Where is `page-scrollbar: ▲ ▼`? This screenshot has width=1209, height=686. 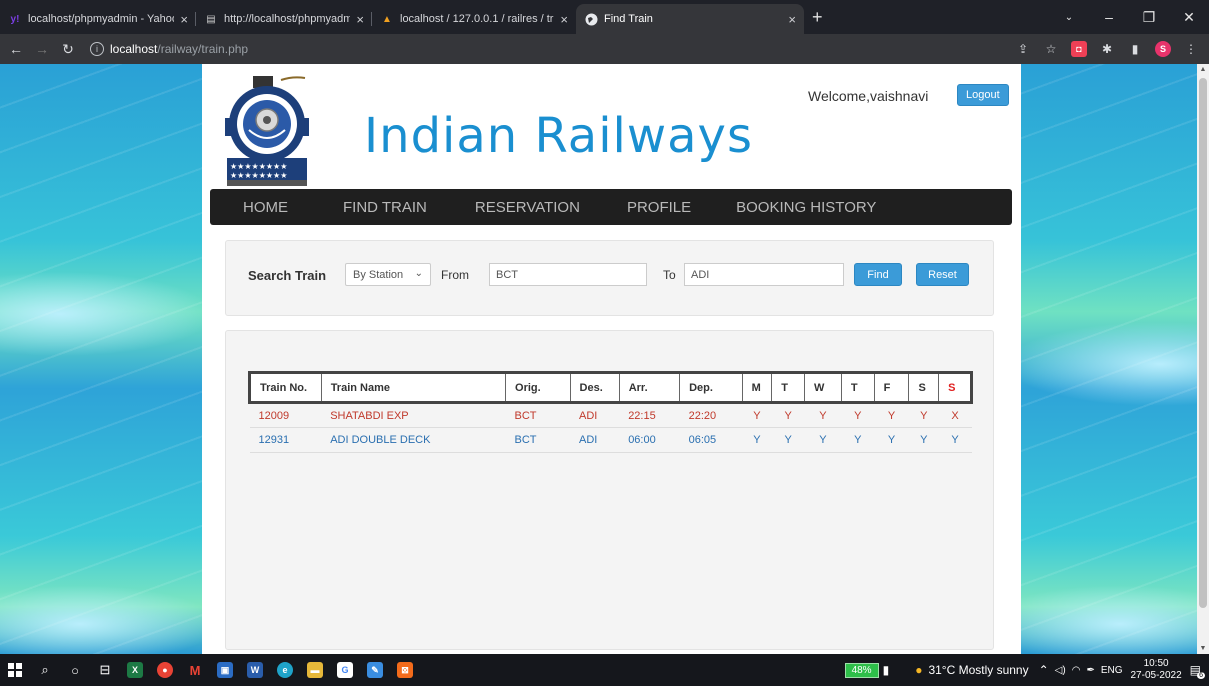
page-scrollbar: ▲ ▼ is located at coordinates (1203, 359).